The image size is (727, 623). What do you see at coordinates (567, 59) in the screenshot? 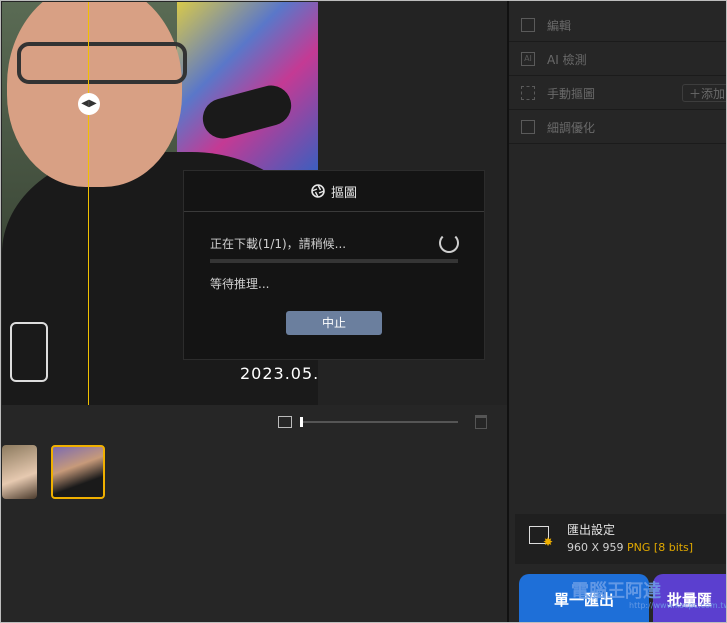
I see `sidebar-item-label: AI 檢測` at bounding box center [567, 59].